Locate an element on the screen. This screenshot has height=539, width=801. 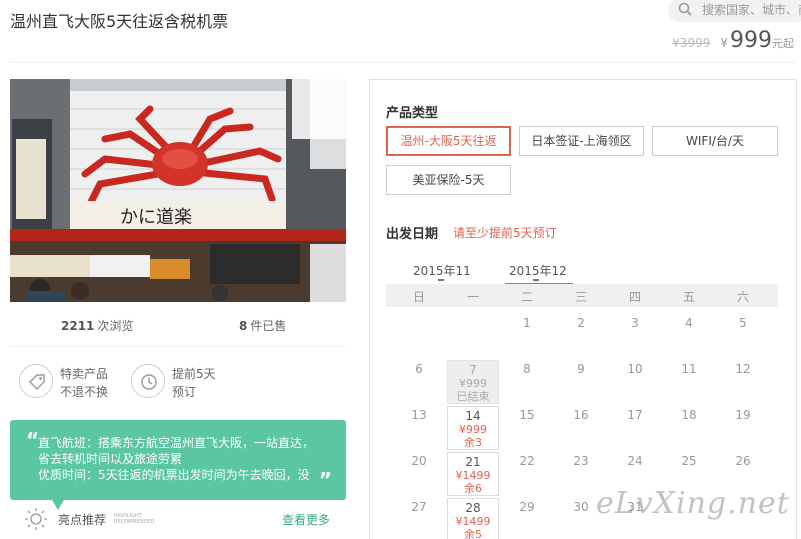
day-number: 27 is located at coordinates (419, 507).